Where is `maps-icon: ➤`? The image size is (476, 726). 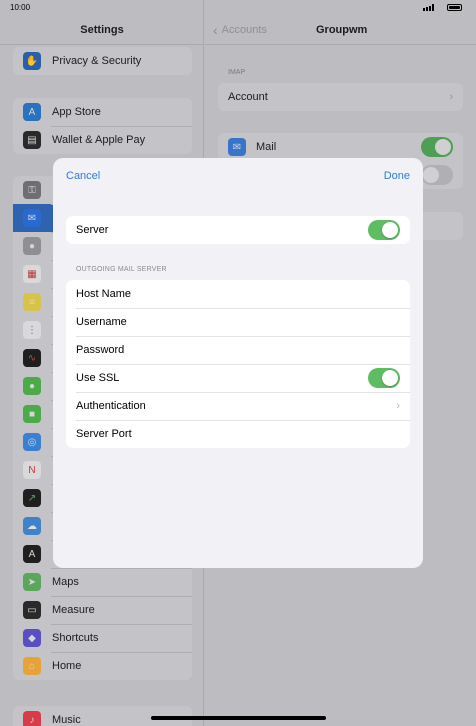 maps-icon: ➤ is located at coordinates (32, 582).